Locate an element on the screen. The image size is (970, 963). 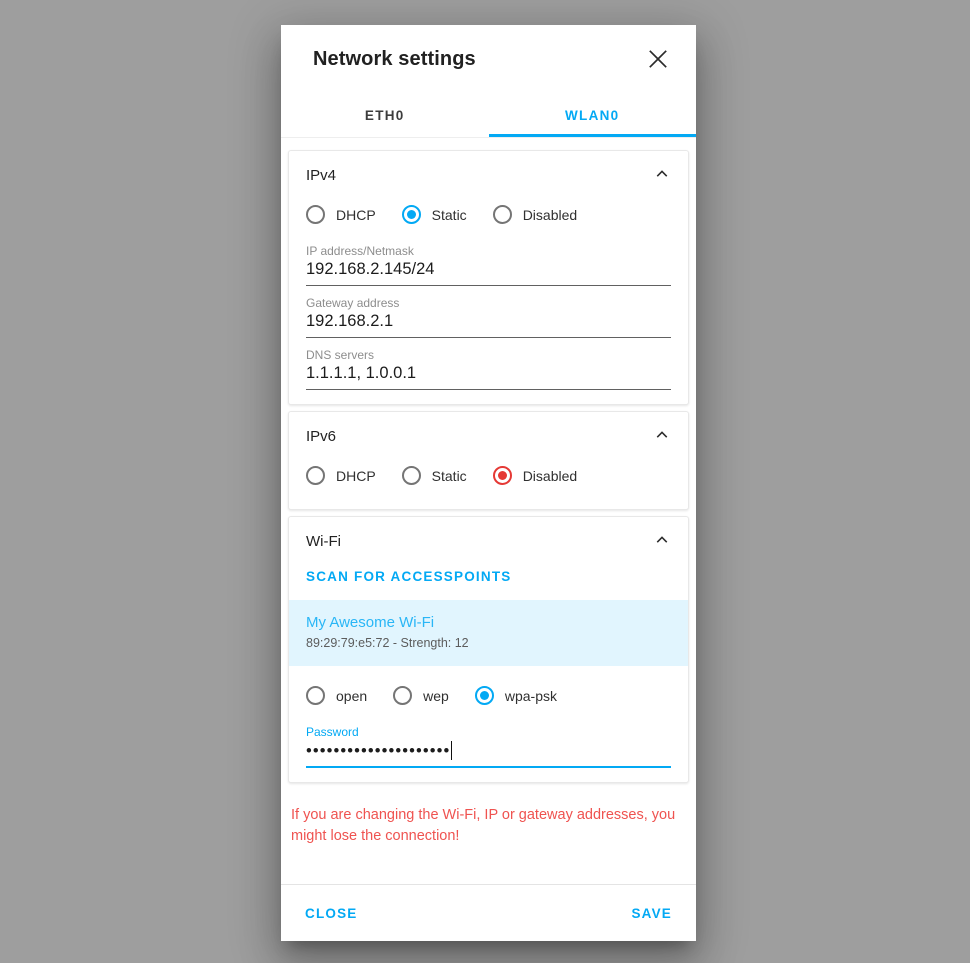
close-dialog-button is located at coordinates (658, 59).